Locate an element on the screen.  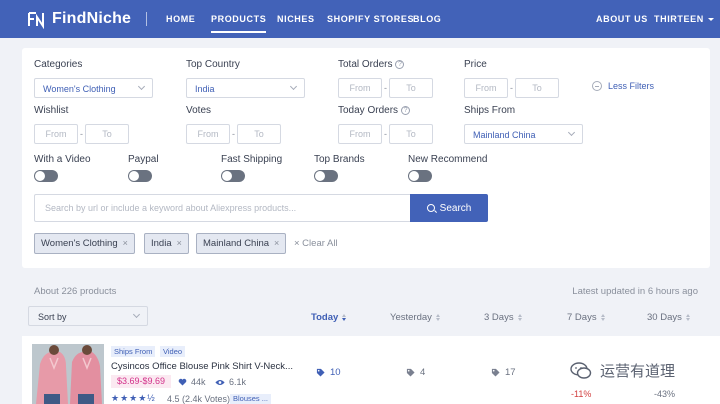
wishlist-label: Wishlist is located at coordinates (51, 110).